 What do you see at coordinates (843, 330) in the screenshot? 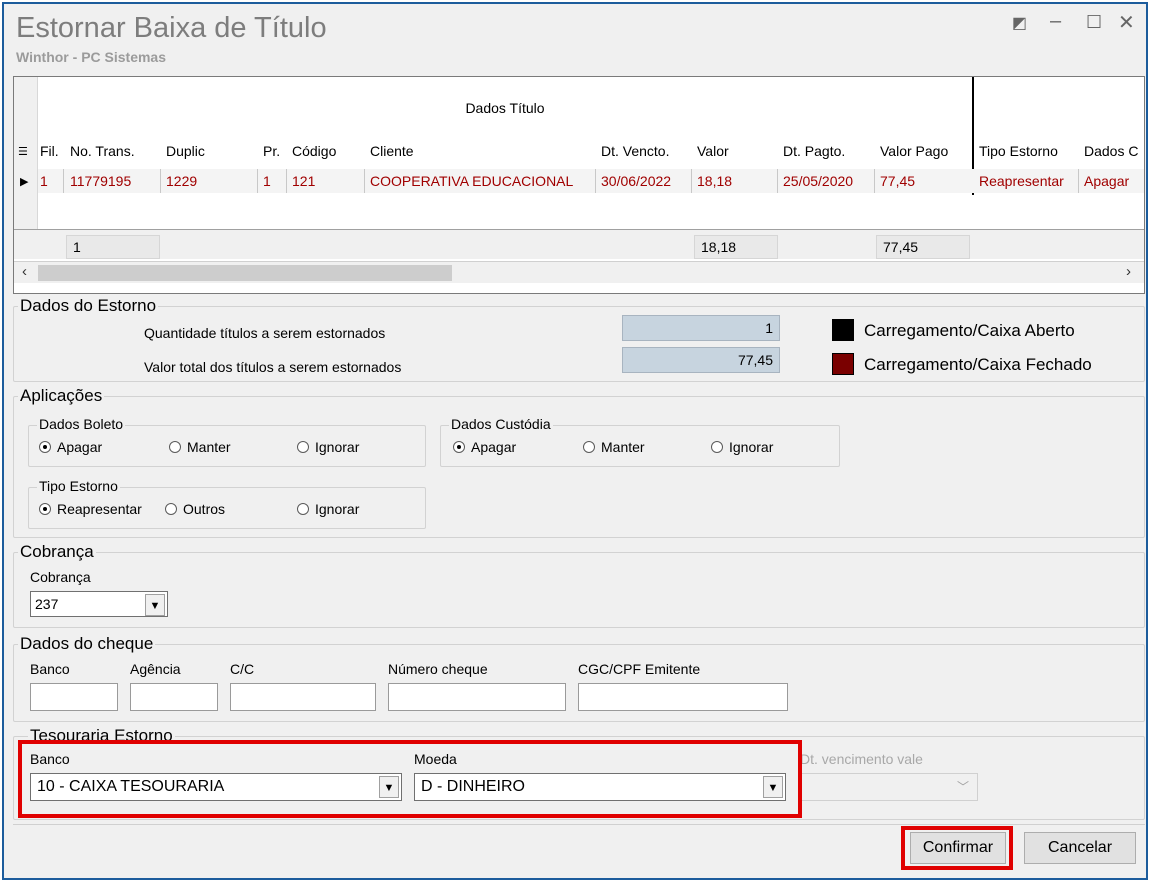
I see `caixa-aberto-swatch` at bounding box center [843, 330].